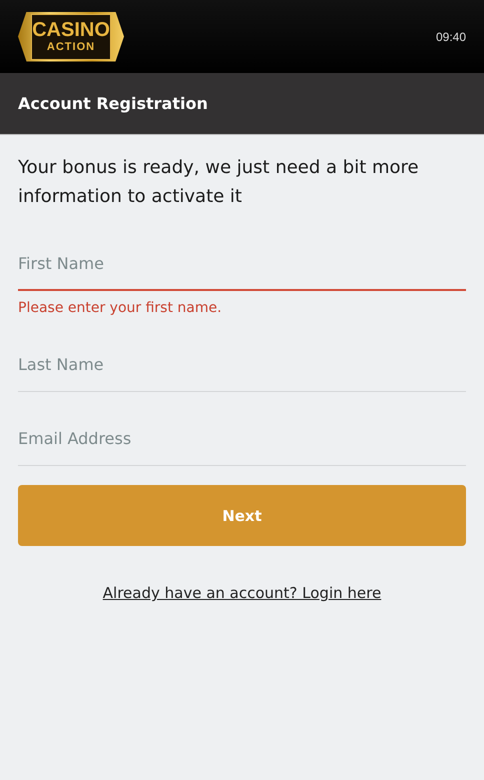 The image size is (484, 780). What do you see at coordinates (219, 182) in the screenshot?
I see `intro-text: Your bonus is ready, we just need a bit more information to activate it` at bounding box center [219, 182].